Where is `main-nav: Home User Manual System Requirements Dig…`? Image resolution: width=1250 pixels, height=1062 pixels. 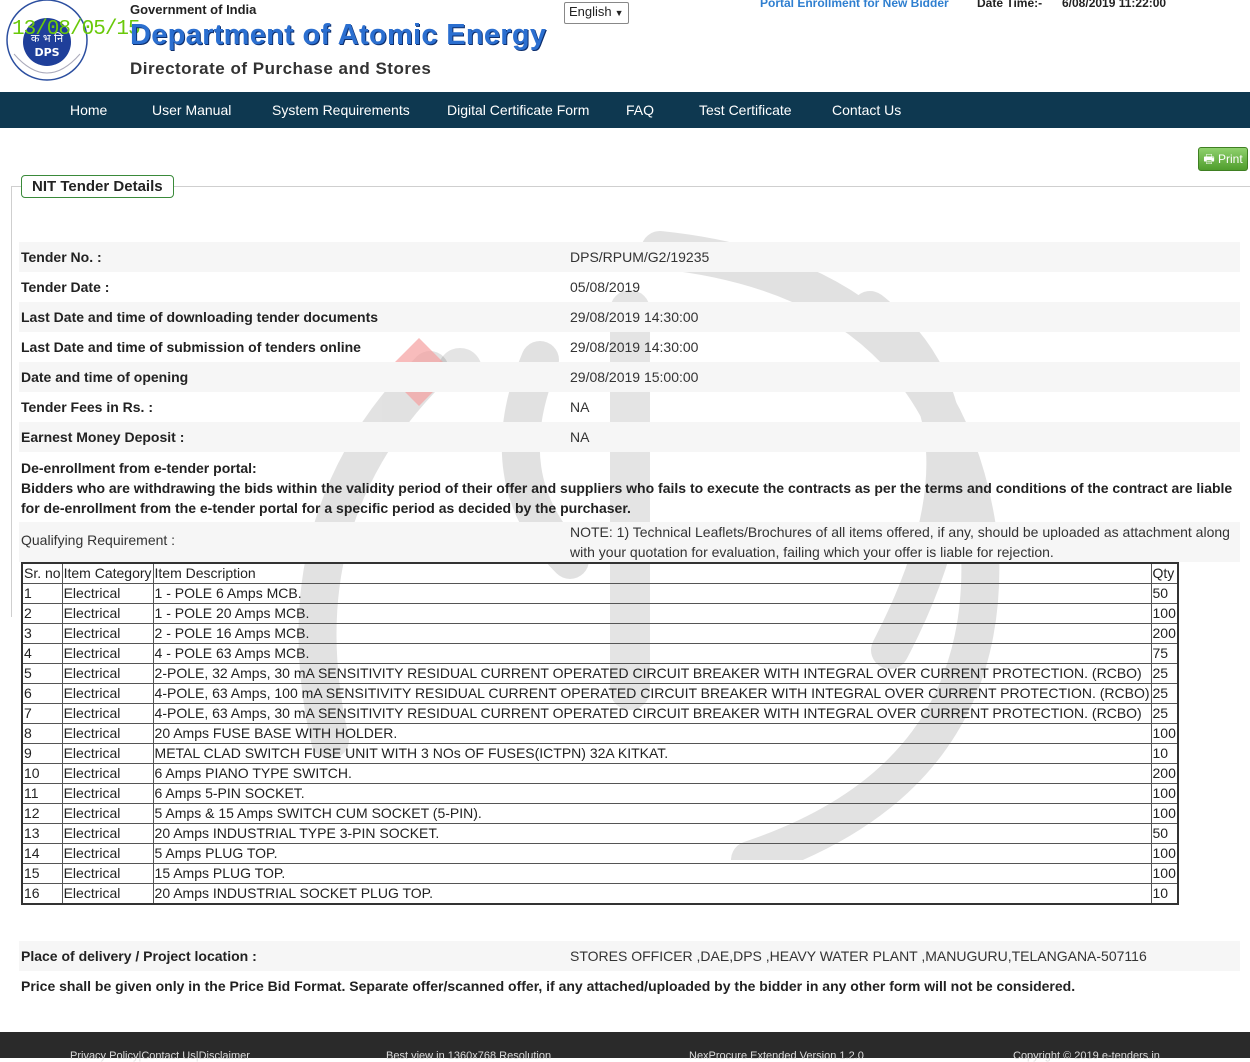
main-nav: Home User Manual System Requirements Dig… is located at coordinates (625, 110).